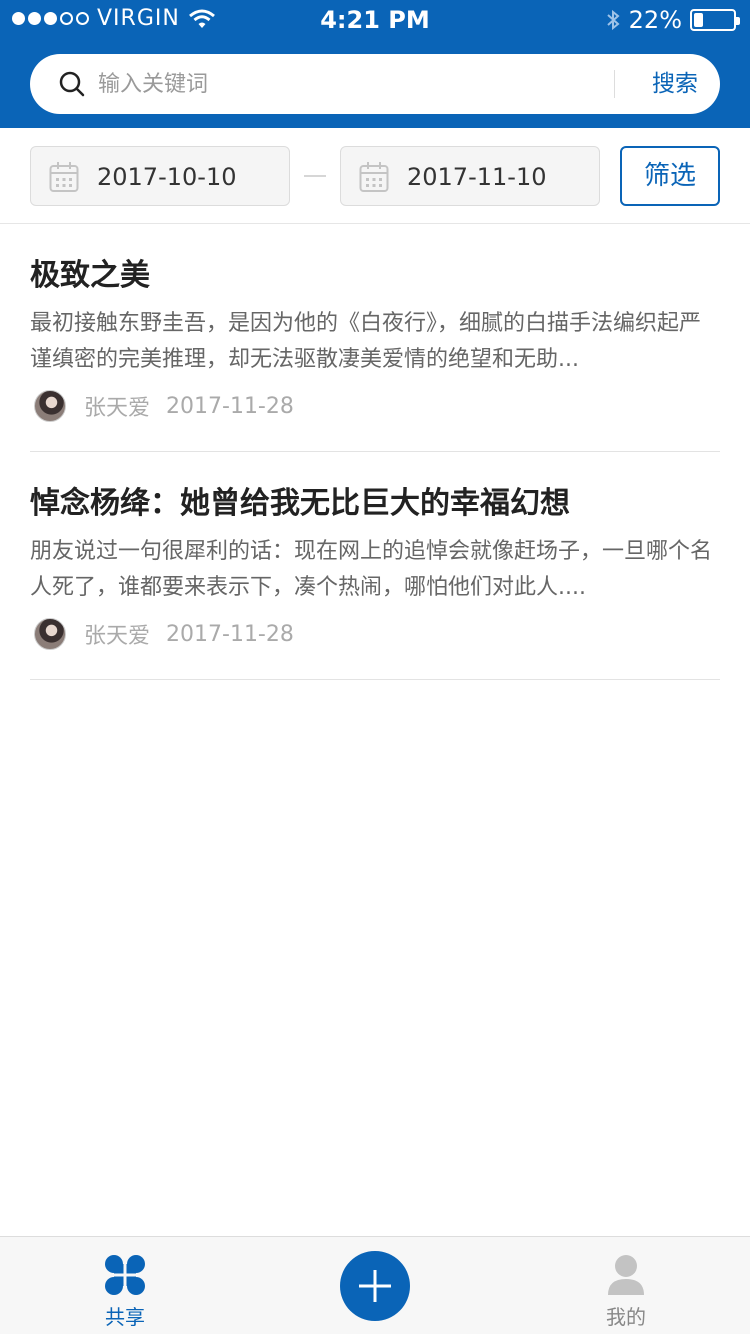 This screenshot has width=750, height=1334. Describe the element at coordinates (315, 176) in the screenshot. I see `date-range-separator` at that location.